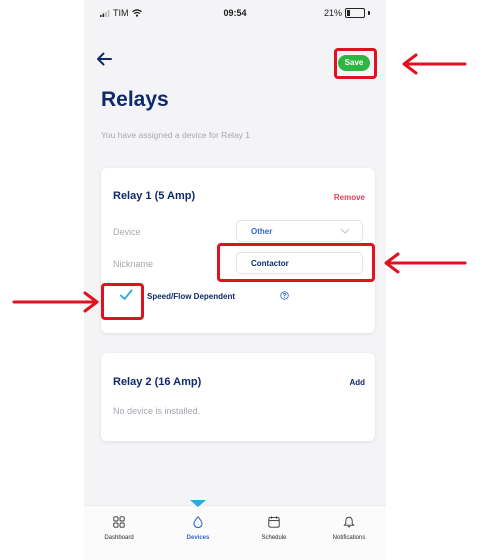 This screenshot has width=483, height=560. What do you see at coordinates (133, 264) in the screenshot?
I see `nickname-label: Nickname` at bounding box center [133, 264].